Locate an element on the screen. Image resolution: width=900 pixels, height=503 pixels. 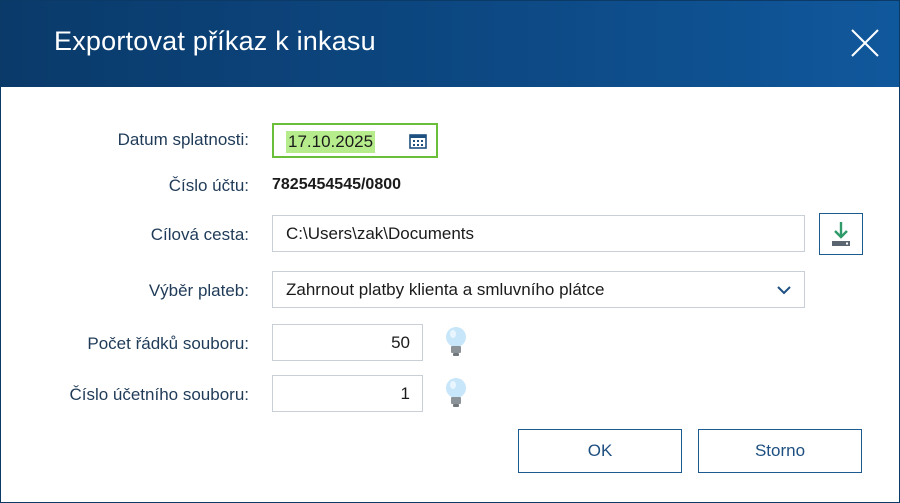
dialog-title: Exportovat příkaz k inkasu is located at coordinates (215, 41).